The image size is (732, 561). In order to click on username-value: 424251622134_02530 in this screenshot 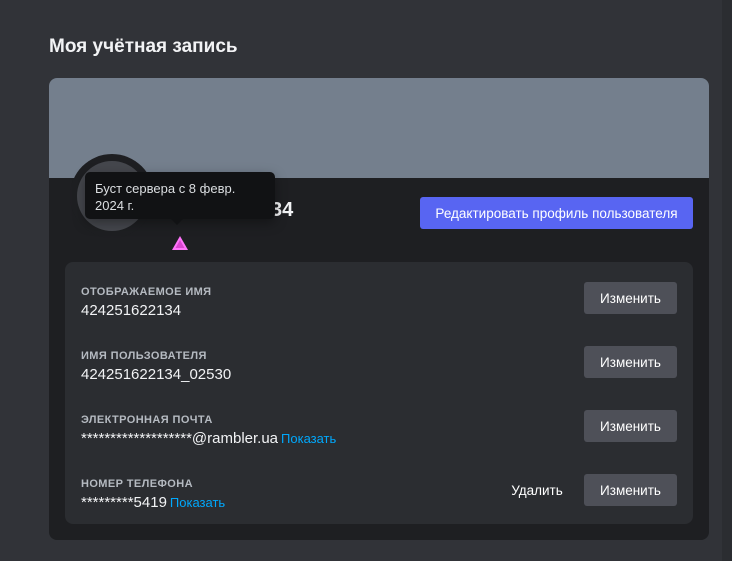, I will do `click(156, 374)`.